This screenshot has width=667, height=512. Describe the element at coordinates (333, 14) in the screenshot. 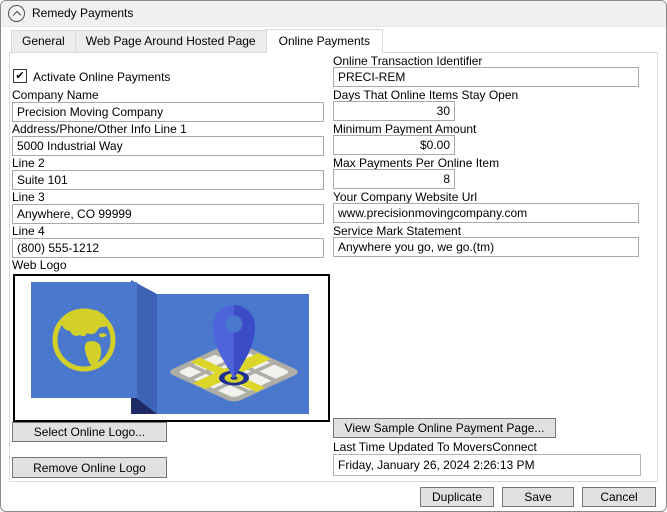

I see `title-bar: Remedy Payments` at that location.